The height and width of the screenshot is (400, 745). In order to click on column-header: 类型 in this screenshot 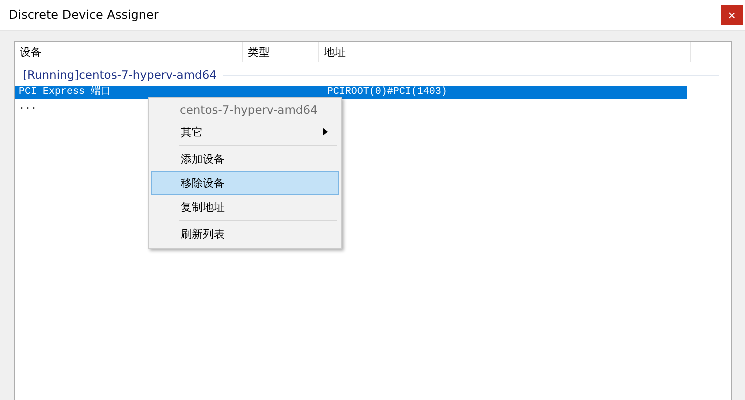, I will do `click(281, 52)`.